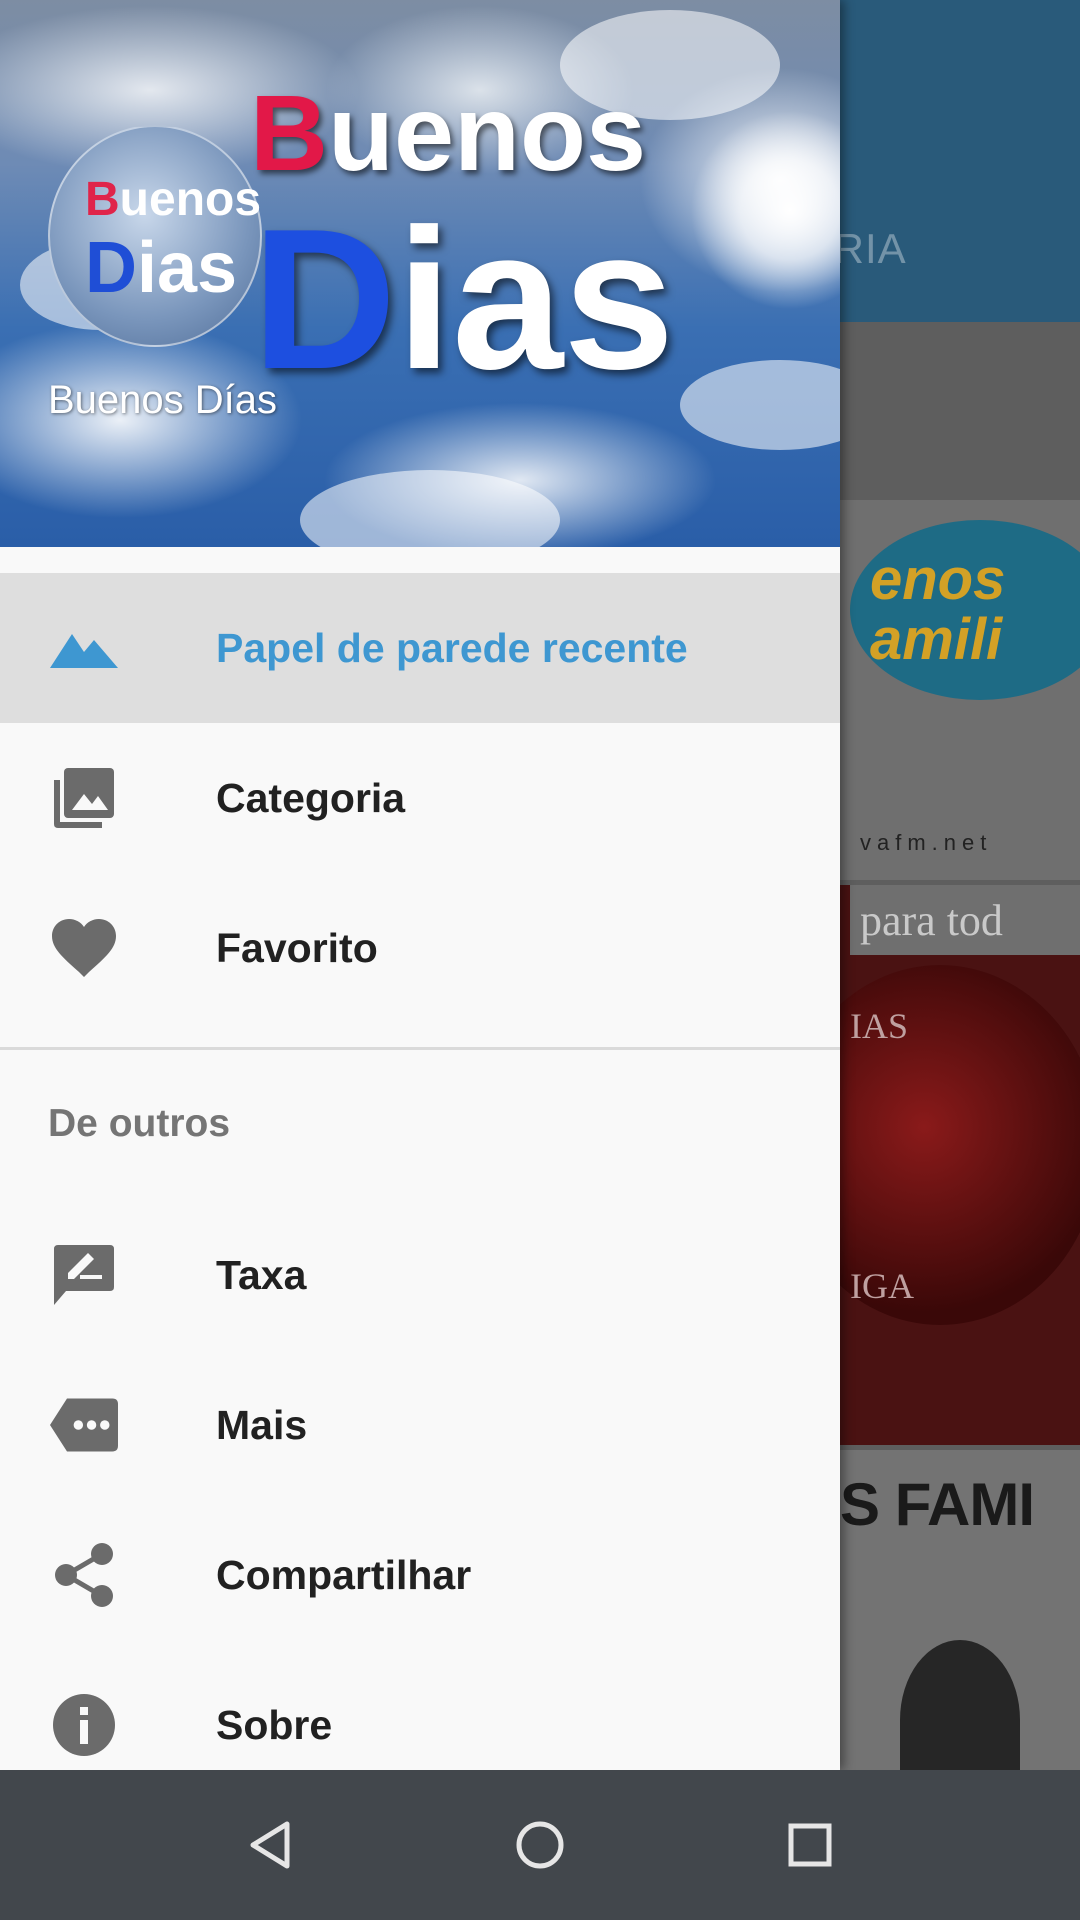 The height and width of the screenshot is (1920, 1080). What do you see at coordinates (84, 1425) in the screenshot?
I see `more-apps-icon` at bounding box center [84, 1425].